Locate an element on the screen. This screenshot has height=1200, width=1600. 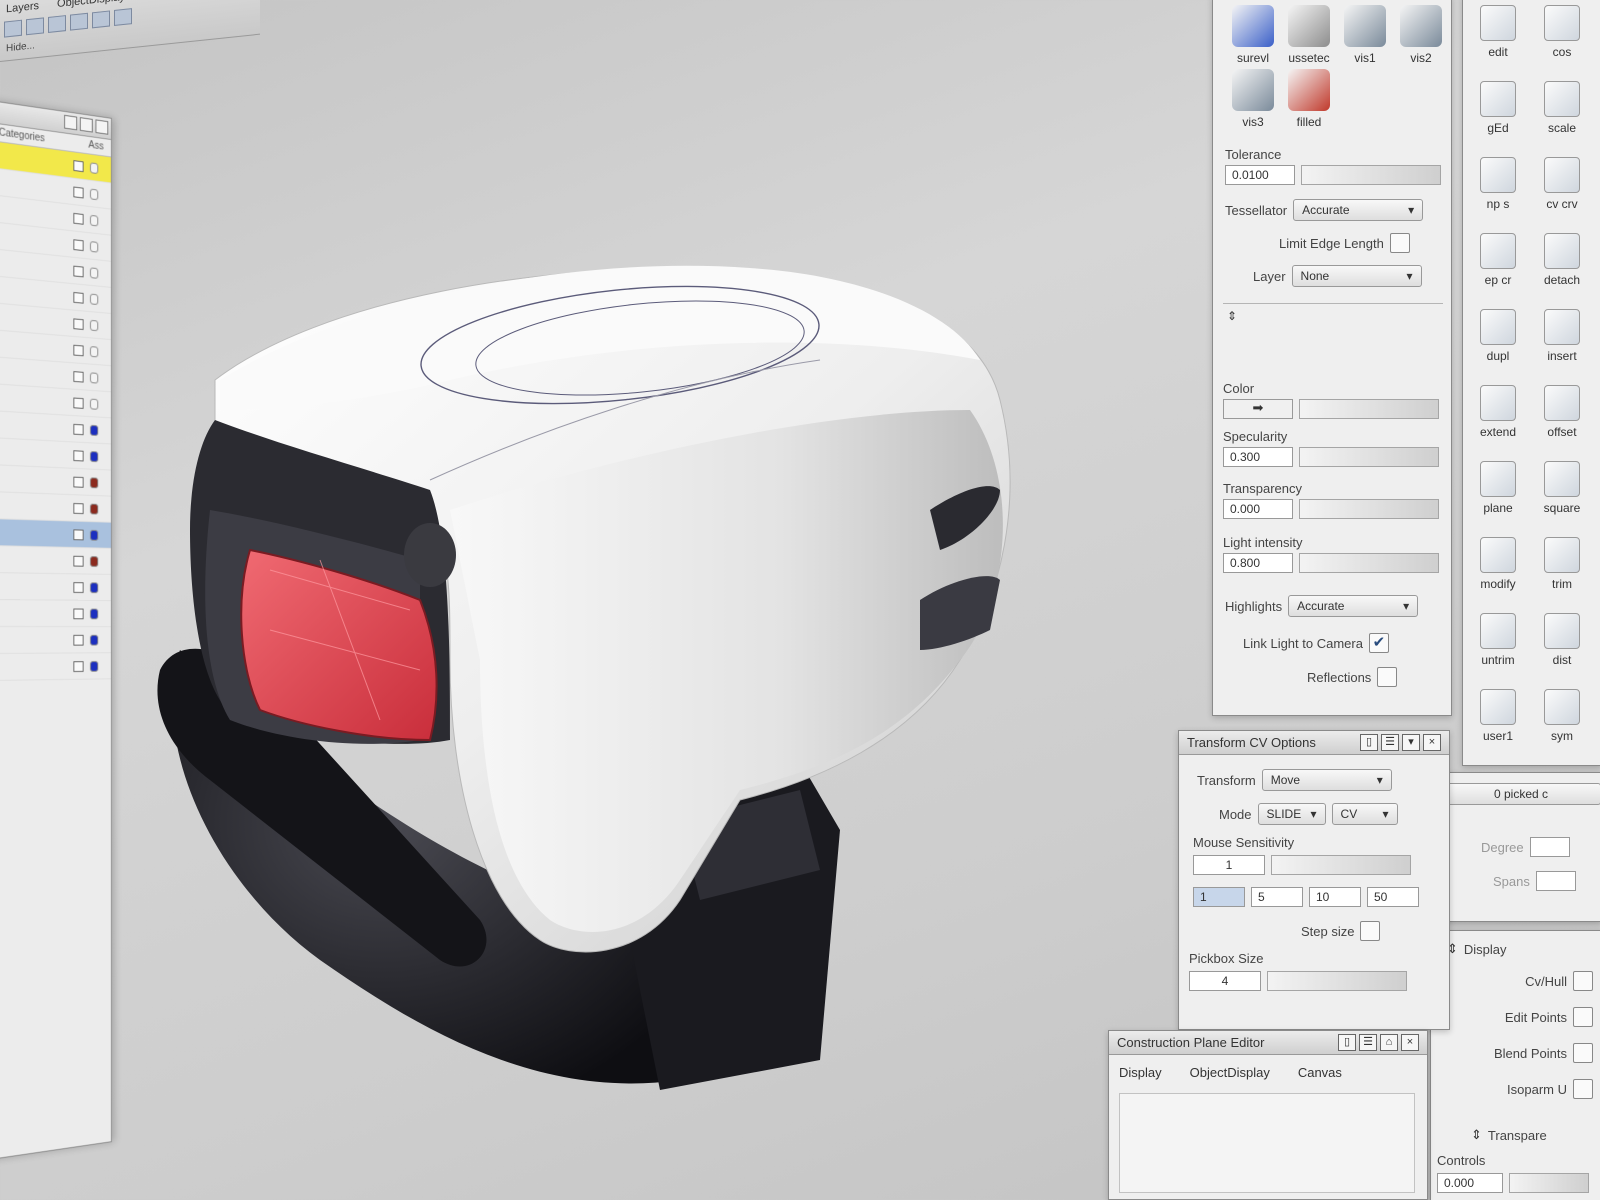
palette-tool-button: modify is located at coordinates (1498, 564).